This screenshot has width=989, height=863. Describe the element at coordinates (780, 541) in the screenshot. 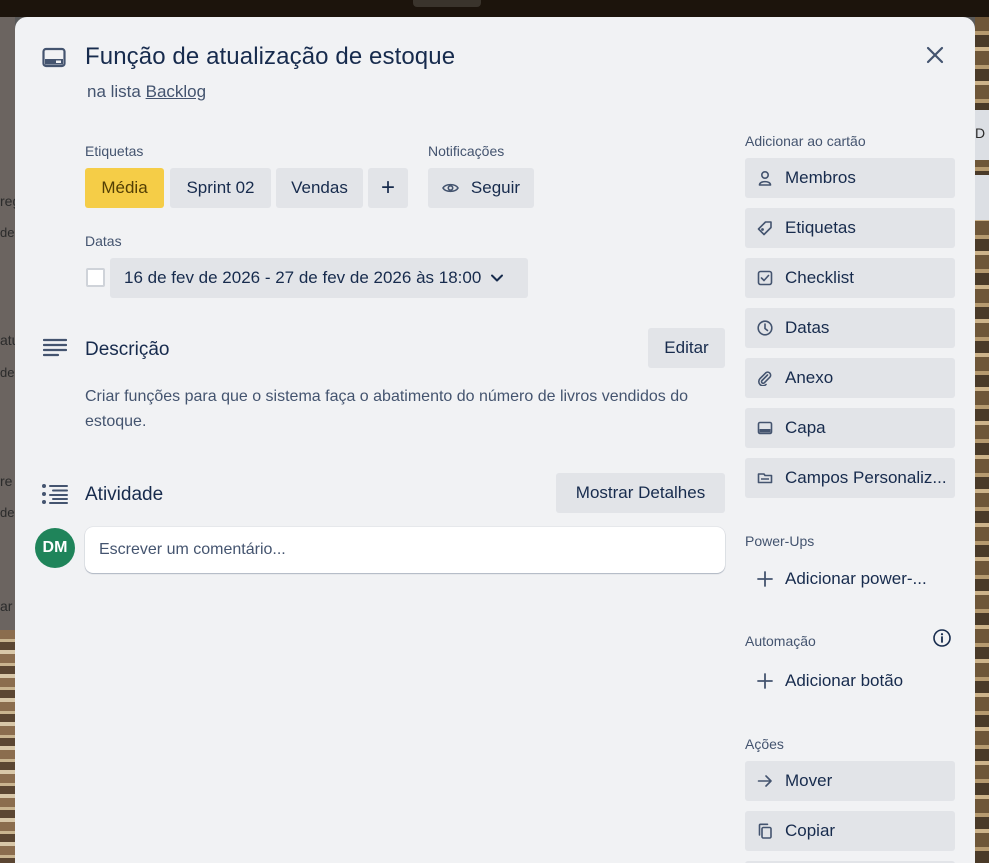

I see `powerups-heading: Power-Ups` at that location.